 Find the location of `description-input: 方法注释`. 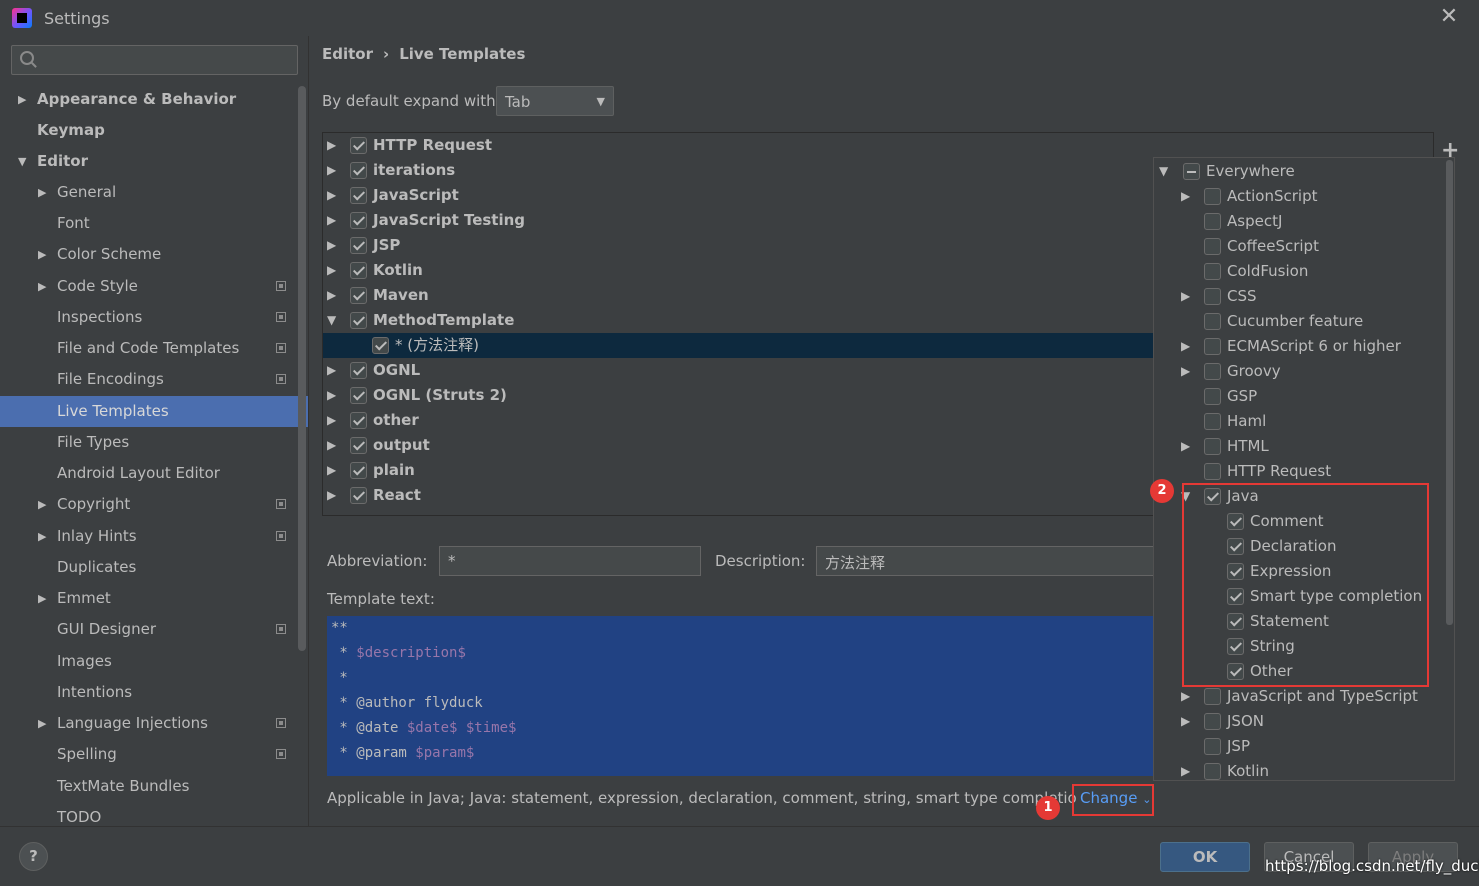

description-input: 方法注释 is located at coordinates (986, 561).